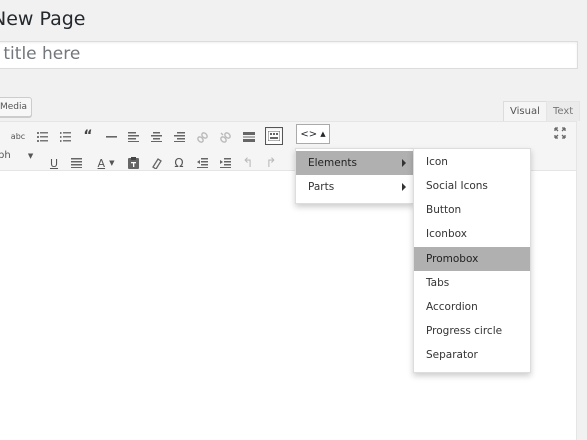 The image size is (587, 440). Describe the element at coordinates (179, 163) in the screenshot. I see `special-char-icon: Ω` at that location.